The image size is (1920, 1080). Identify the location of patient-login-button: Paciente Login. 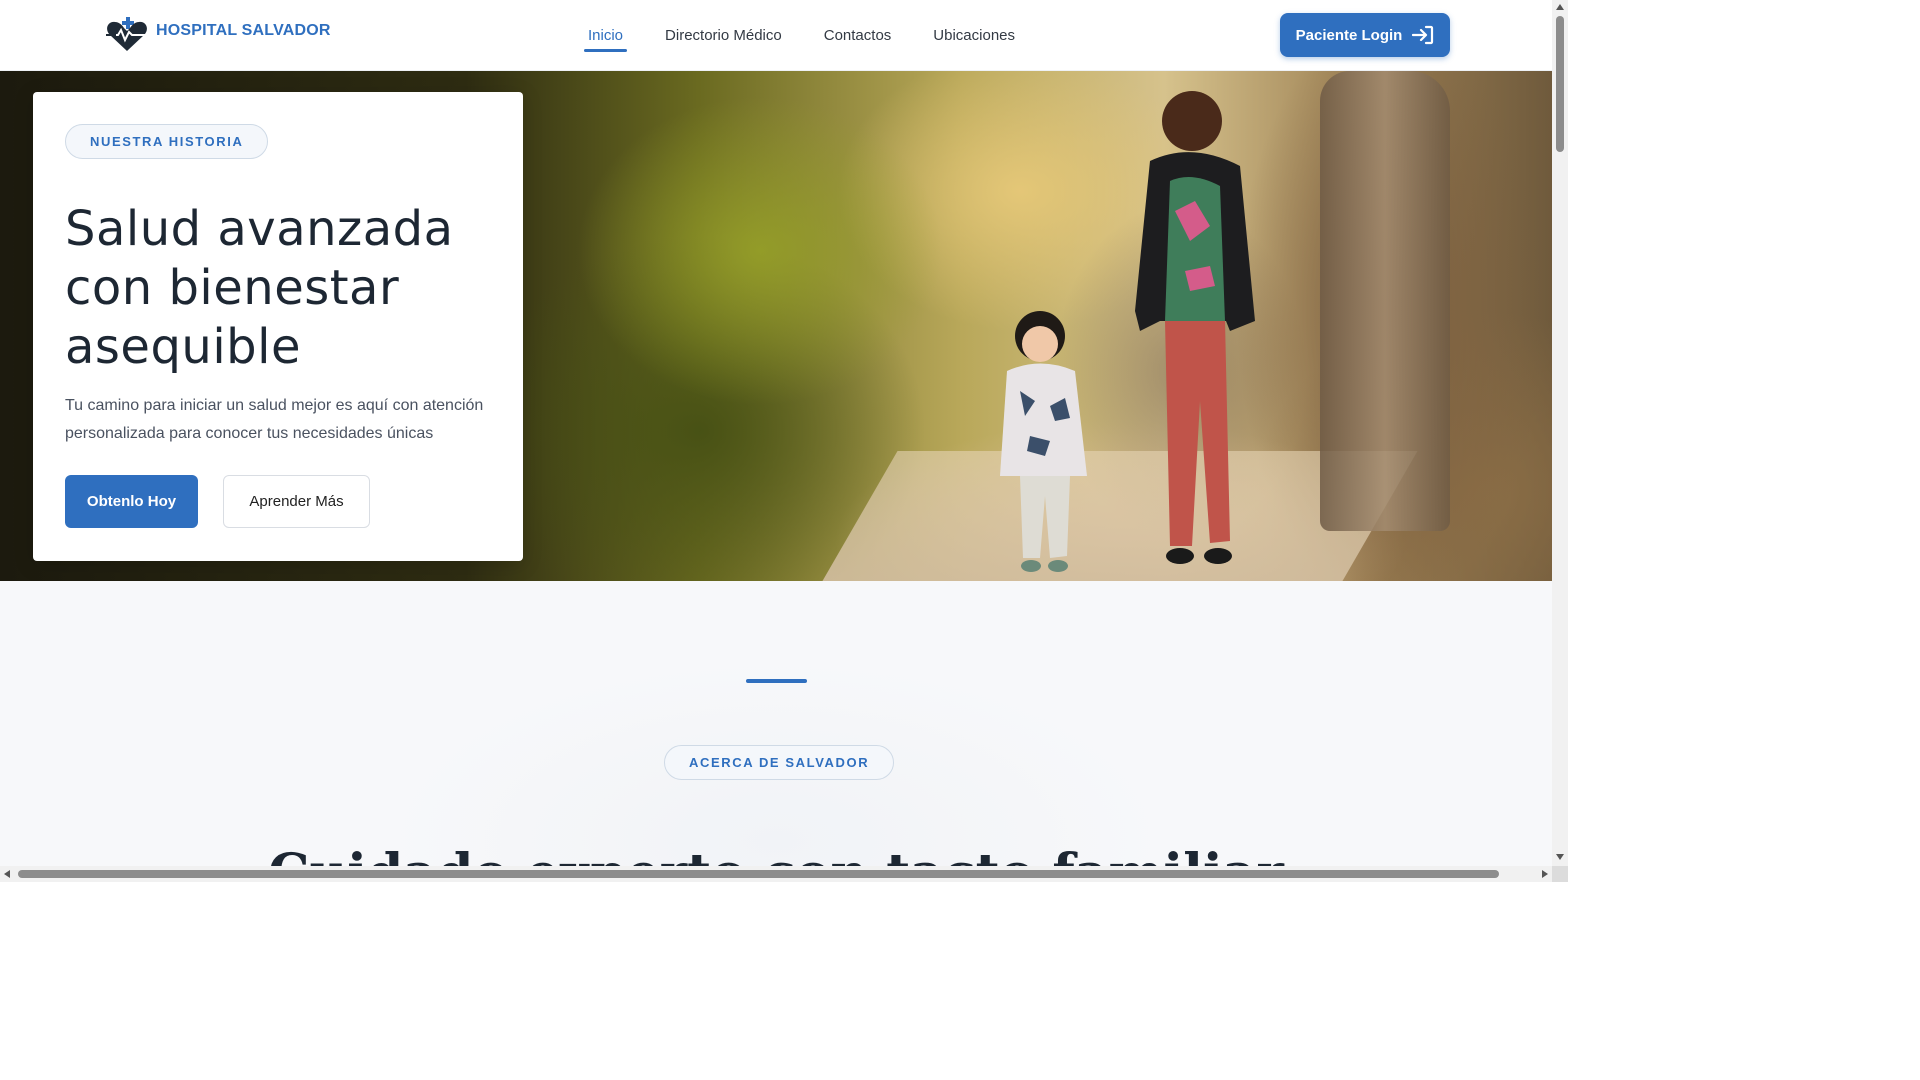
(1365, 35).